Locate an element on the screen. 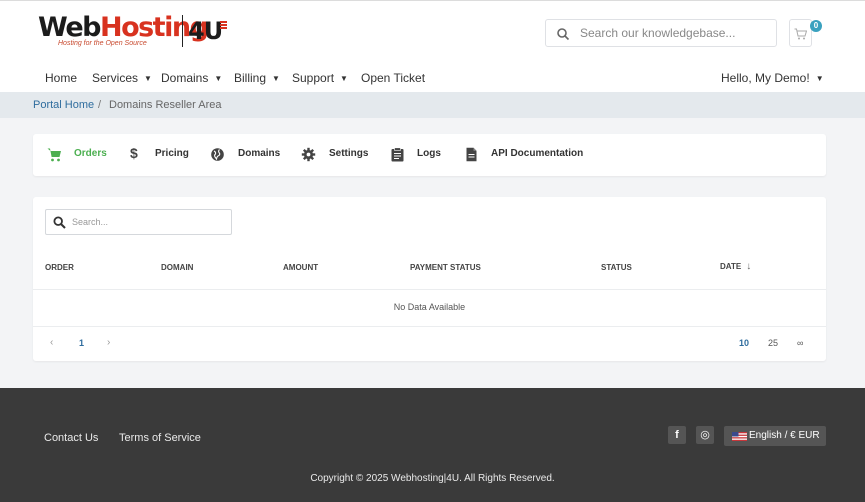  column-header-status: STATUS is located at coordinates (616, 267).